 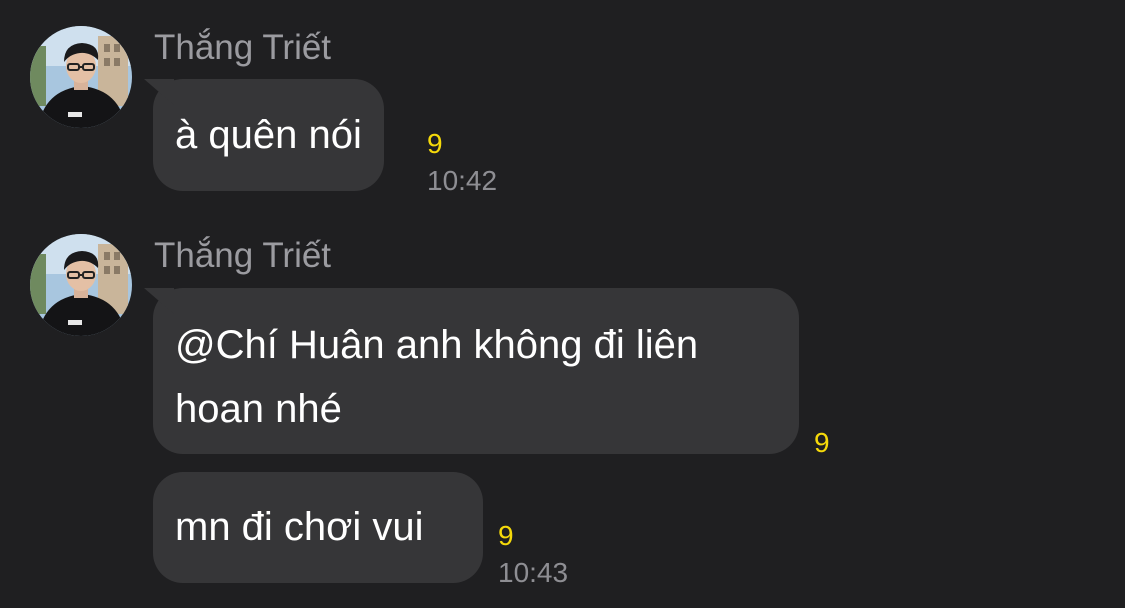 I want to click on message-timestamp: 10:43, so click(x=533, y=572).